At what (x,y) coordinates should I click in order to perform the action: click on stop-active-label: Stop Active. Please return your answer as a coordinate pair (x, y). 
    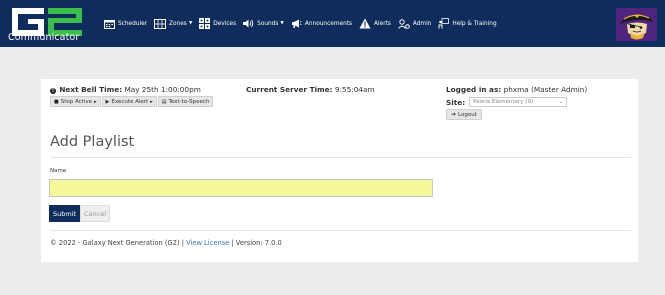
    Looking at the image, I should click on (76, 101).